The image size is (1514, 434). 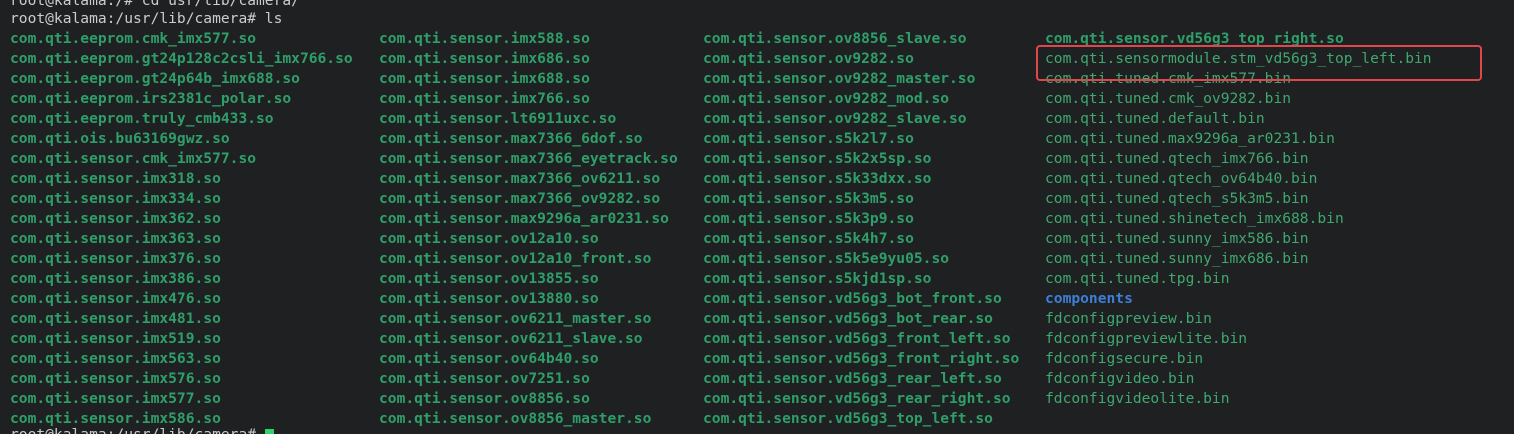 I want to click on file-entry: com.qti.tuned.max9296a_ar0231.bin, so click(x=1190, y=138).